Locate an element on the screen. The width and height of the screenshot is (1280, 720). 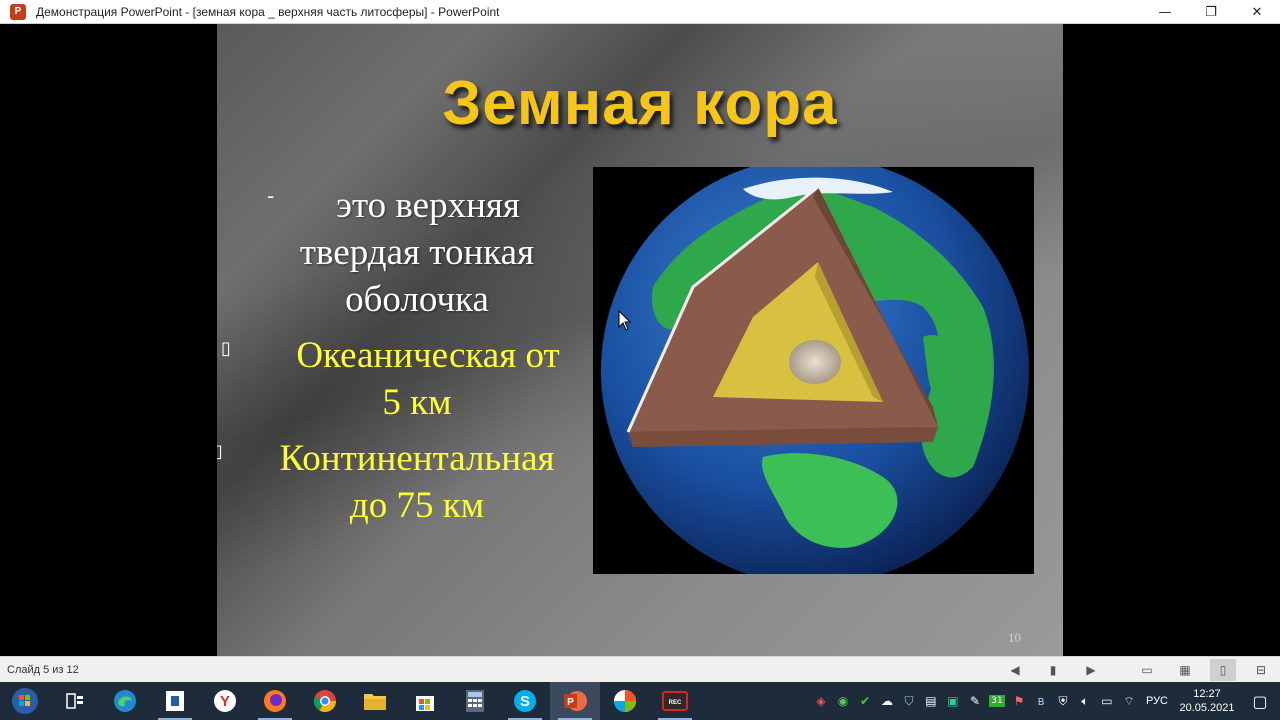
onedrive-icon: ☁ is located at coordinates (887, 701).